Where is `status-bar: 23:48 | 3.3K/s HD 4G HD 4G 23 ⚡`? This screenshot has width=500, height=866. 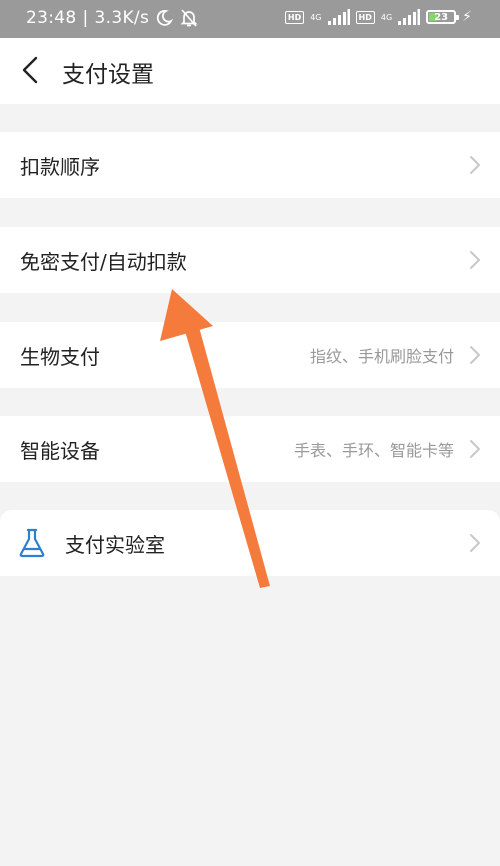
status-bar: 23:48 | 3.3K/s HD 4G HD 4G 23 ⚡ is located at coordinates (250, 19).